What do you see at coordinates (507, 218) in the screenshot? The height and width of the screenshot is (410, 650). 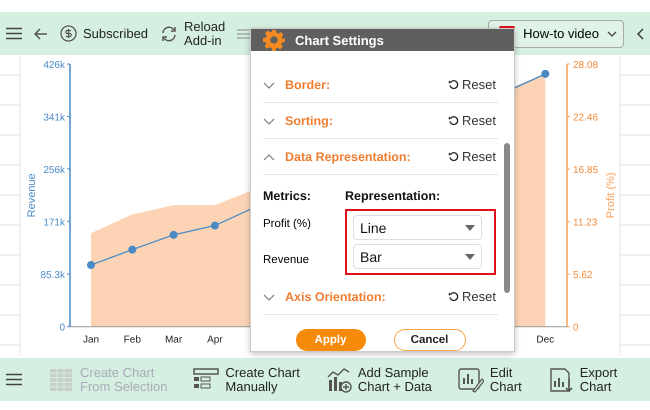 I see `scrollbar-thumb` at bounding box center [507, 218].